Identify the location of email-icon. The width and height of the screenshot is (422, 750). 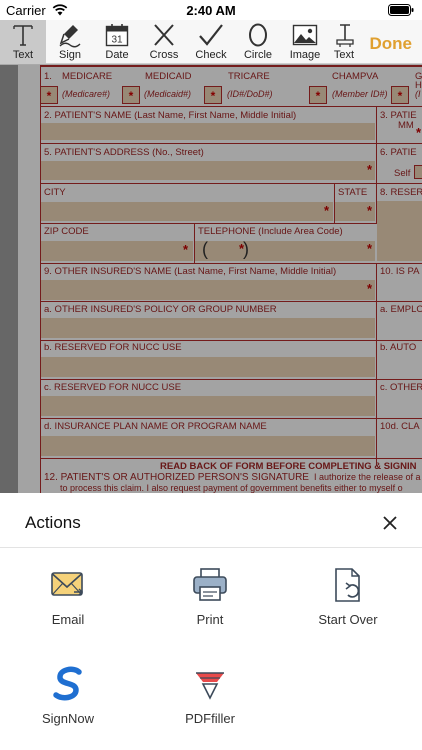
(67, 584).